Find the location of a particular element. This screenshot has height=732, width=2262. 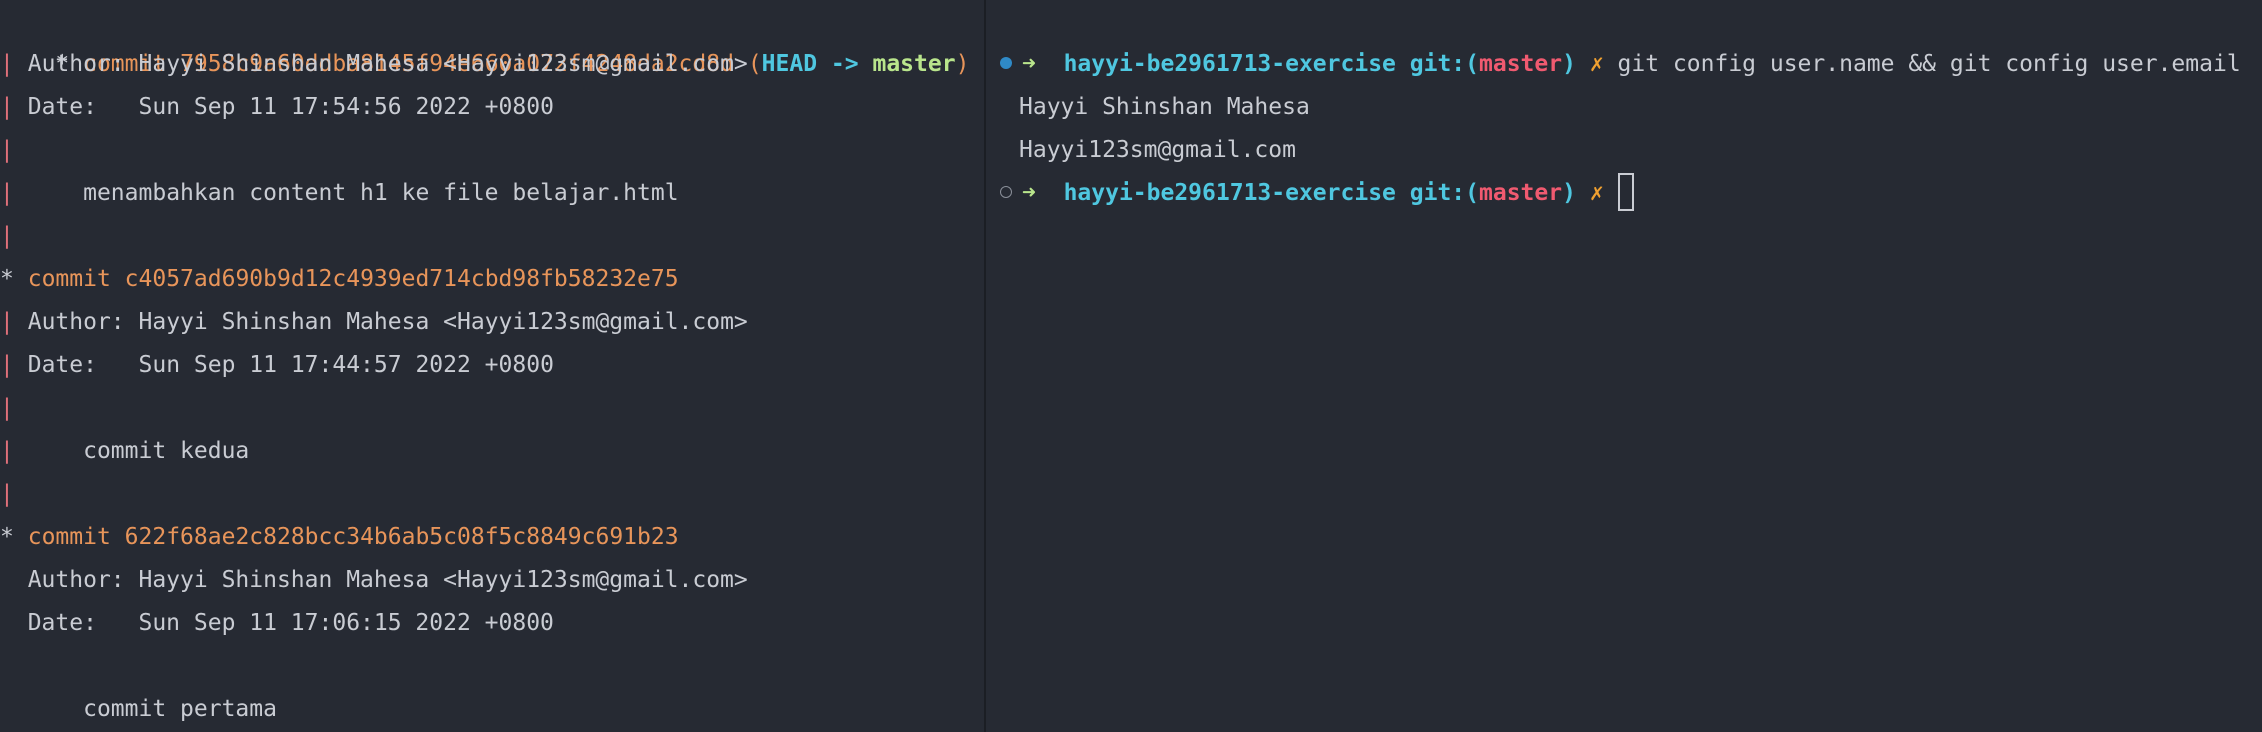

commit-message: commit pertama is located at coordinates (152, 709).